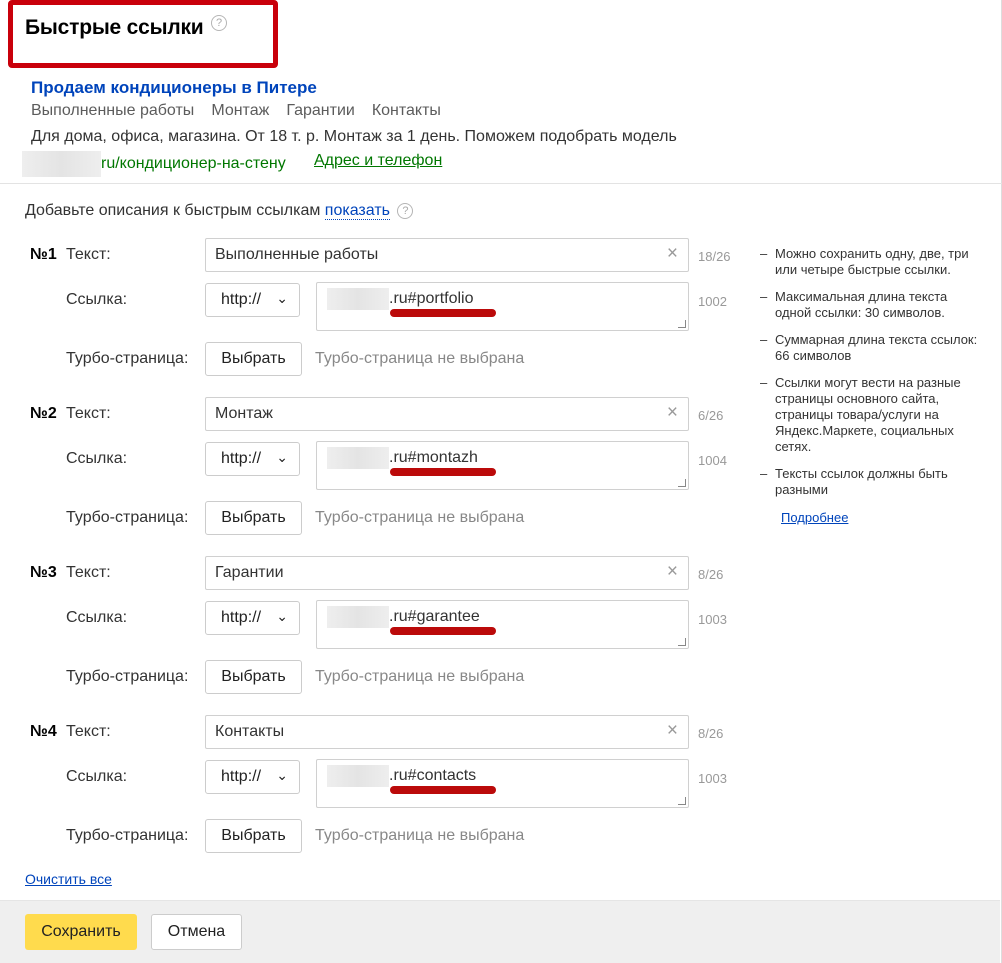  What do you see at coordinates (433, 458) in the screenshot?
I see `url-value: .ru#montazh` at bounding box center [433, 458].